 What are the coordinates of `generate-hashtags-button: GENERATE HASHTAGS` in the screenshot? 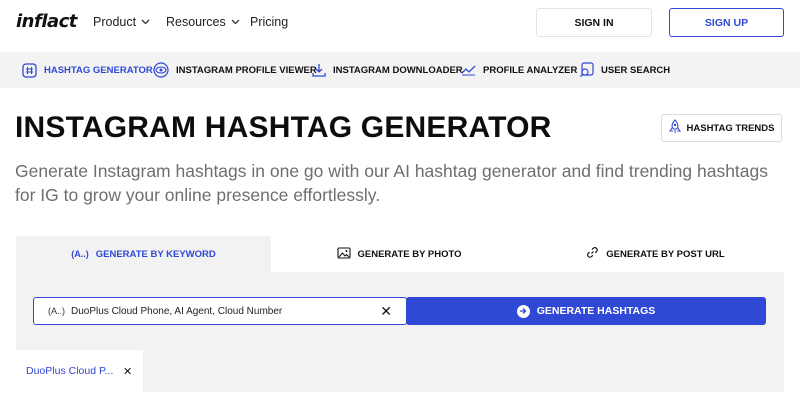 It's located at (586, 311).